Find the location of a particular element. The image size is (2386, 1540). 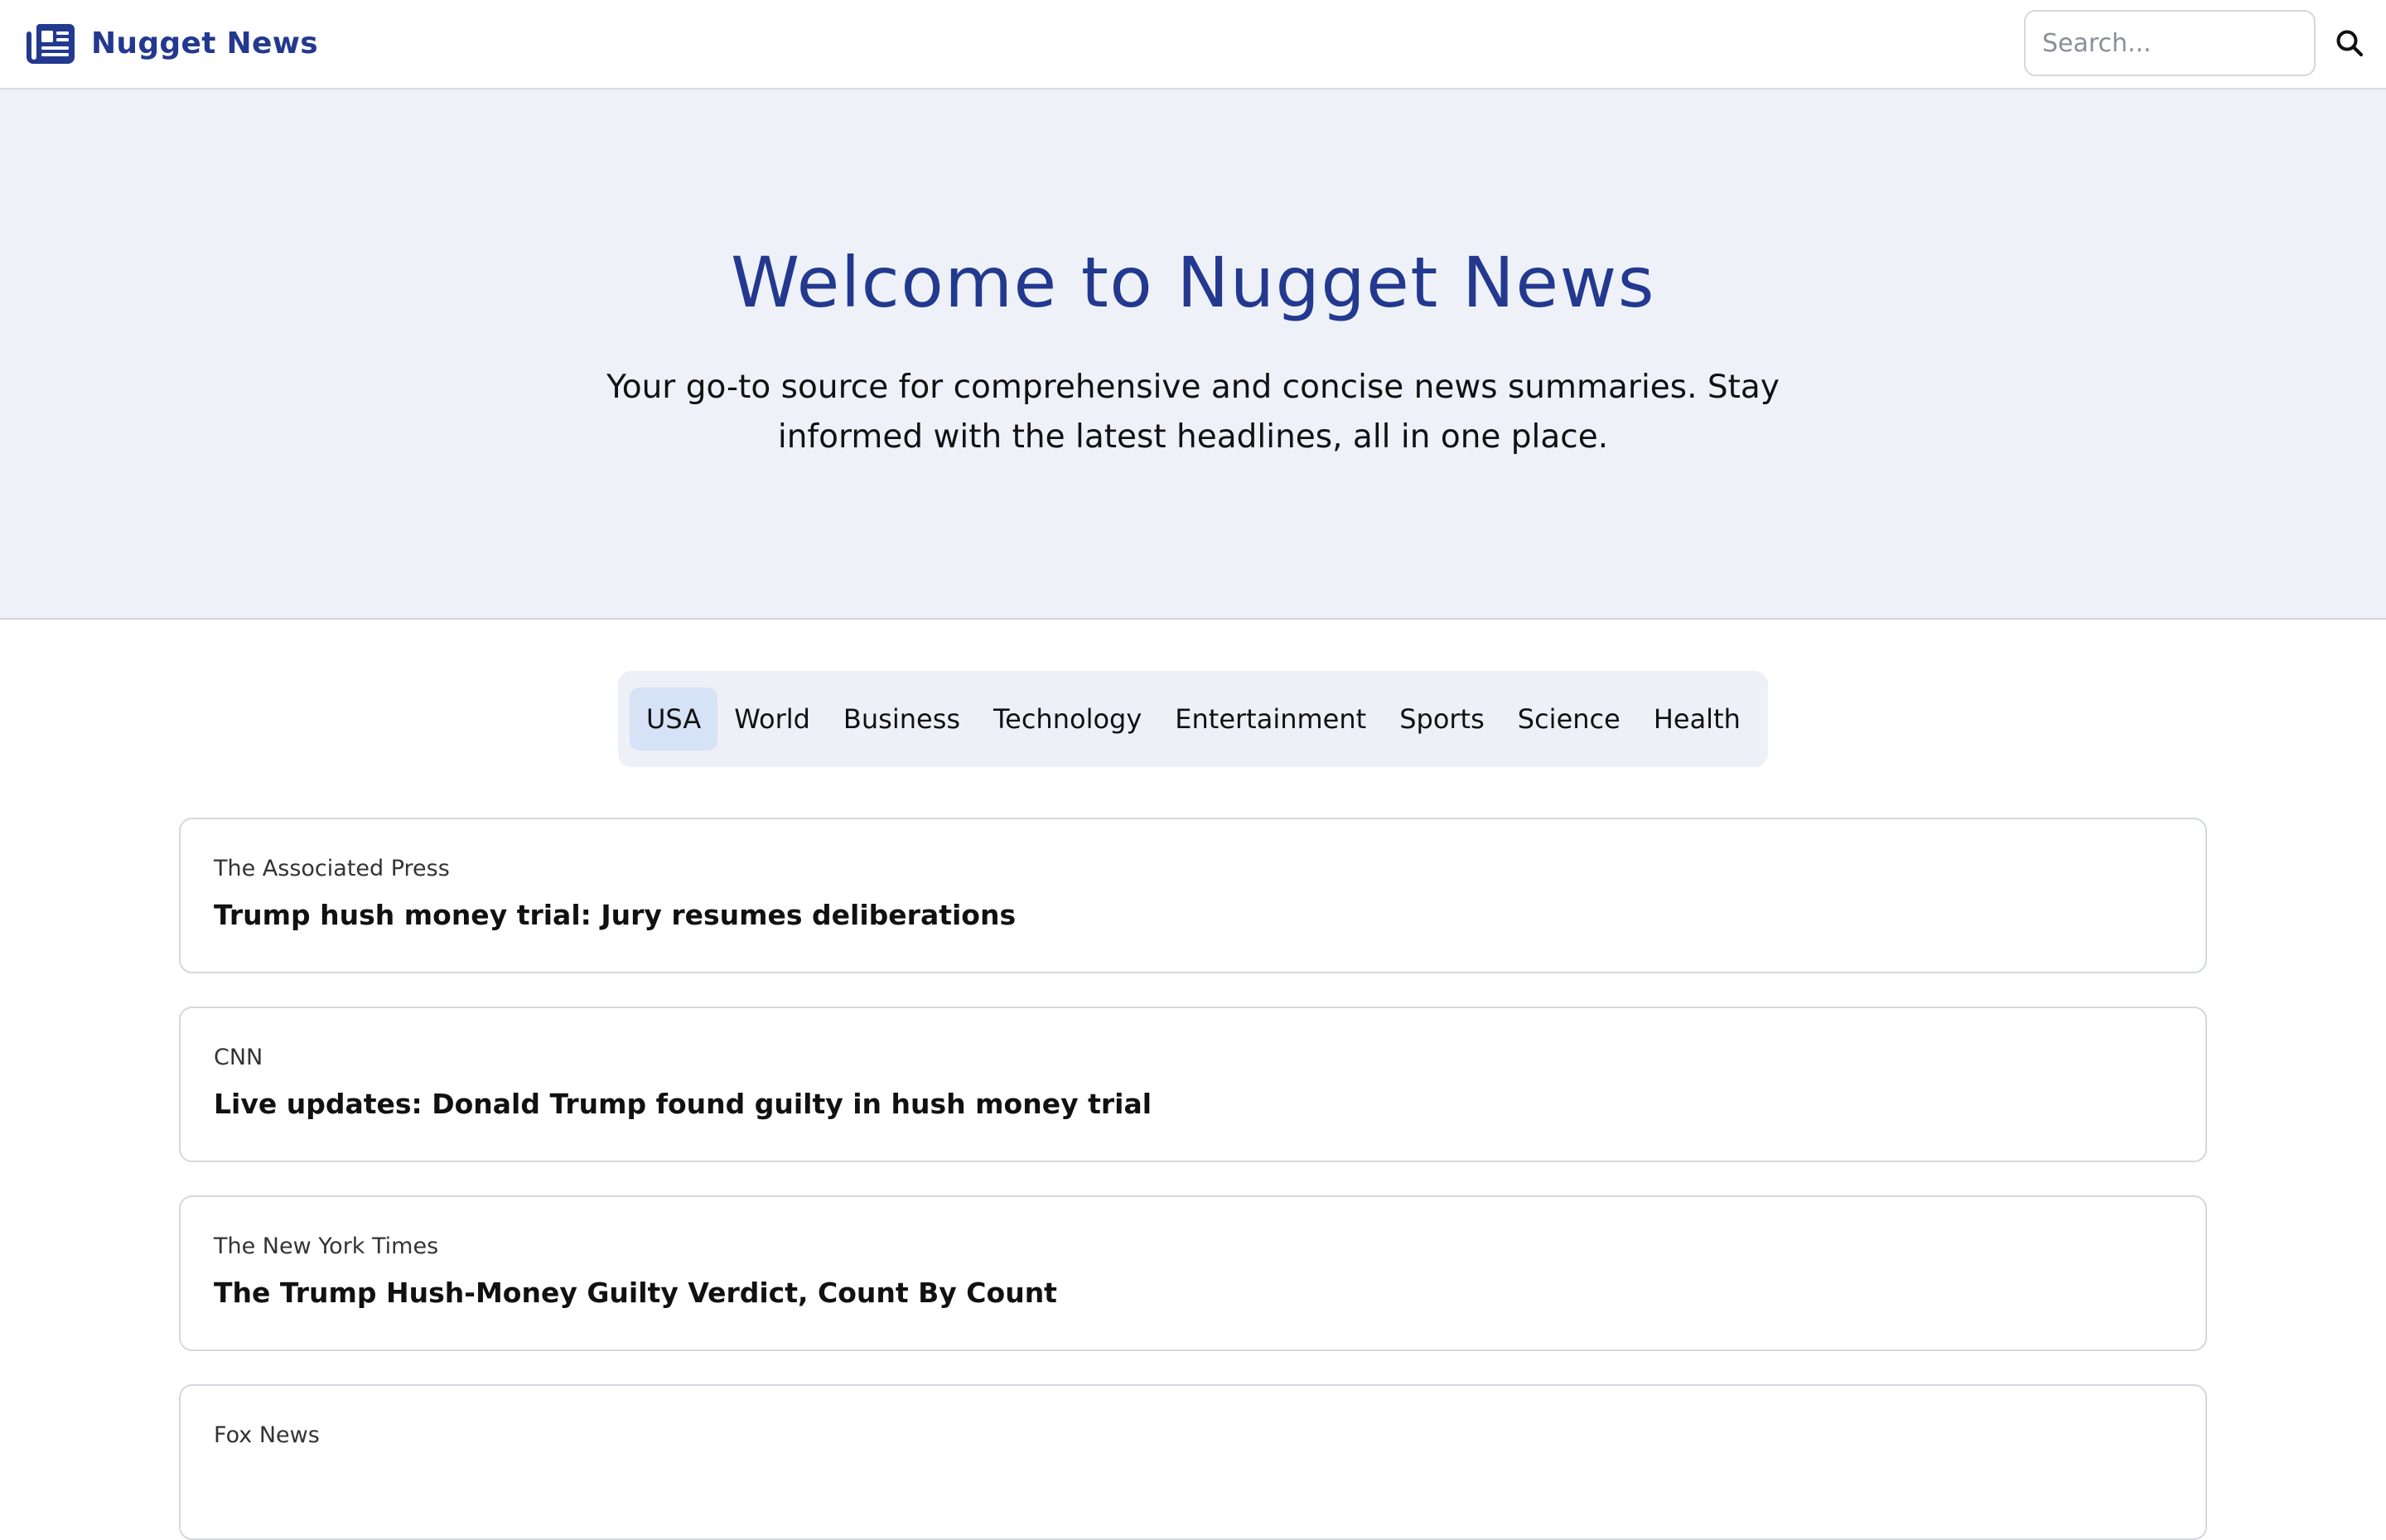

article-source: Fox News is located at coordinates (267, 1435).